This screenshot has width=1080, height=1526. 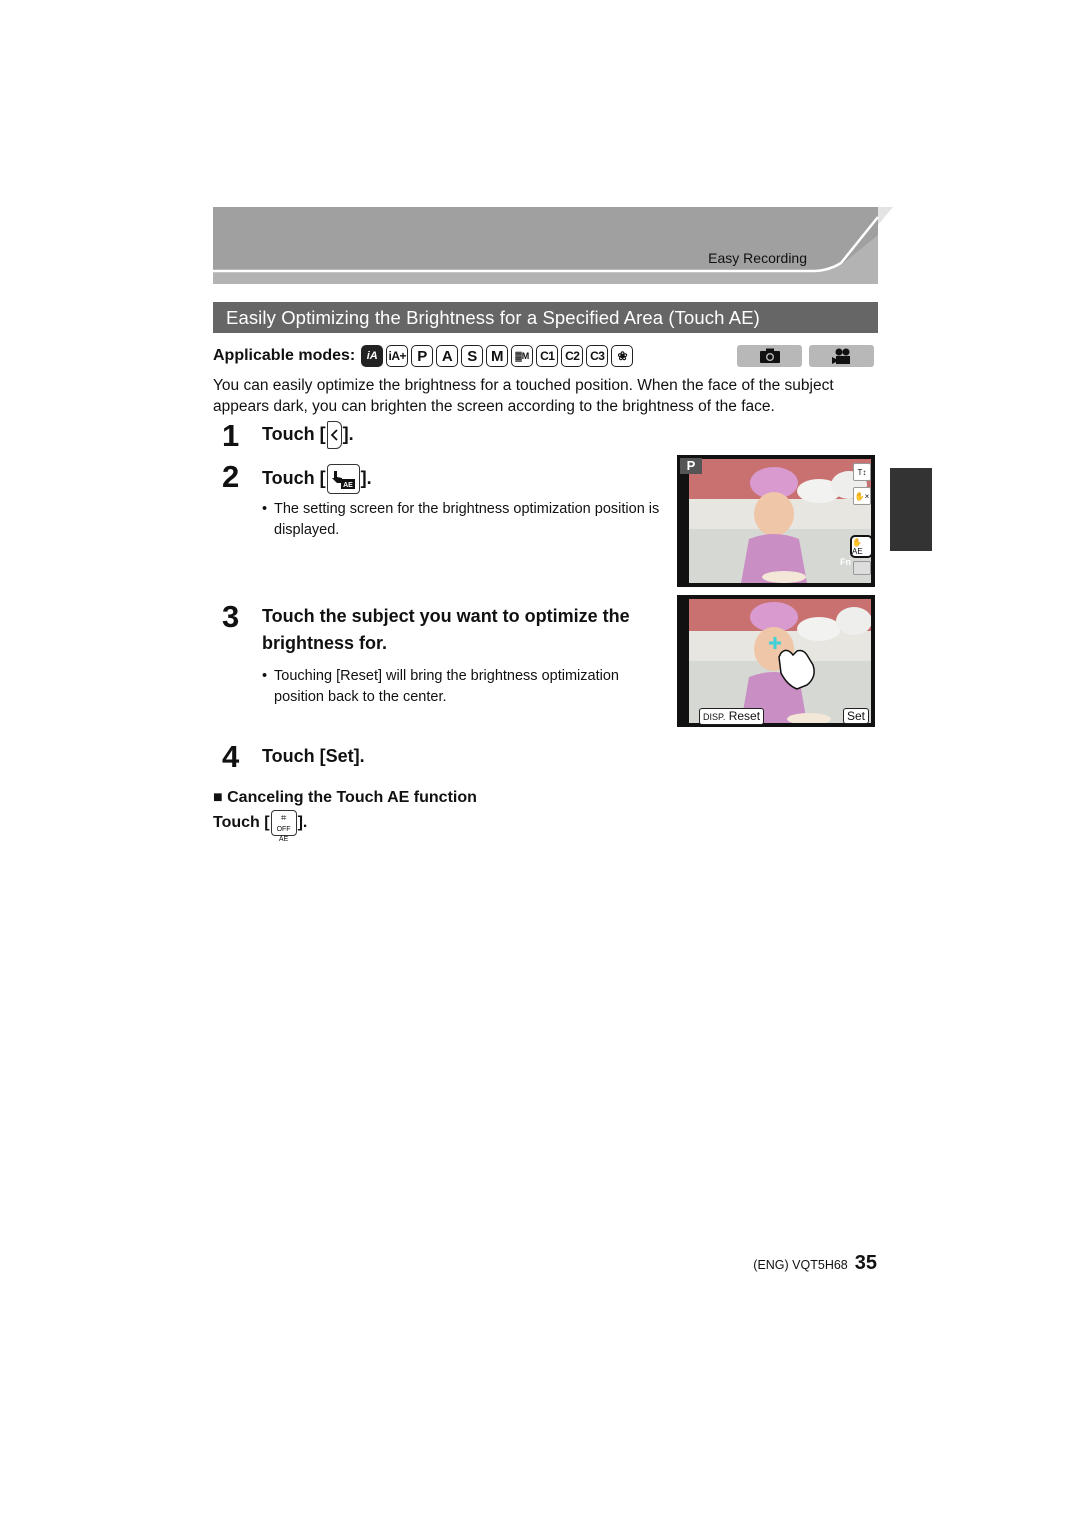 I want to click on page-number: 35, so click(x=865, y=1263).